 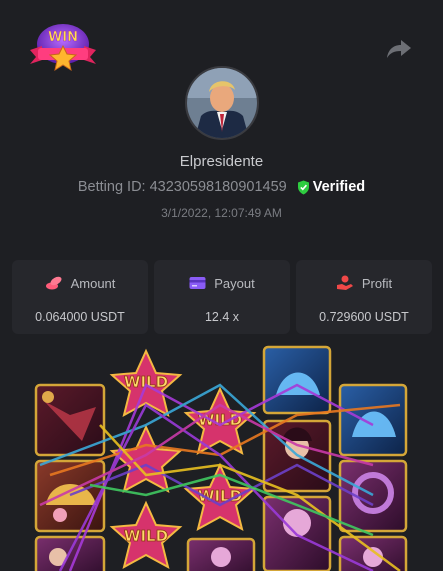 I want to click on payout-label: Payout, so click(x=234, y=283).